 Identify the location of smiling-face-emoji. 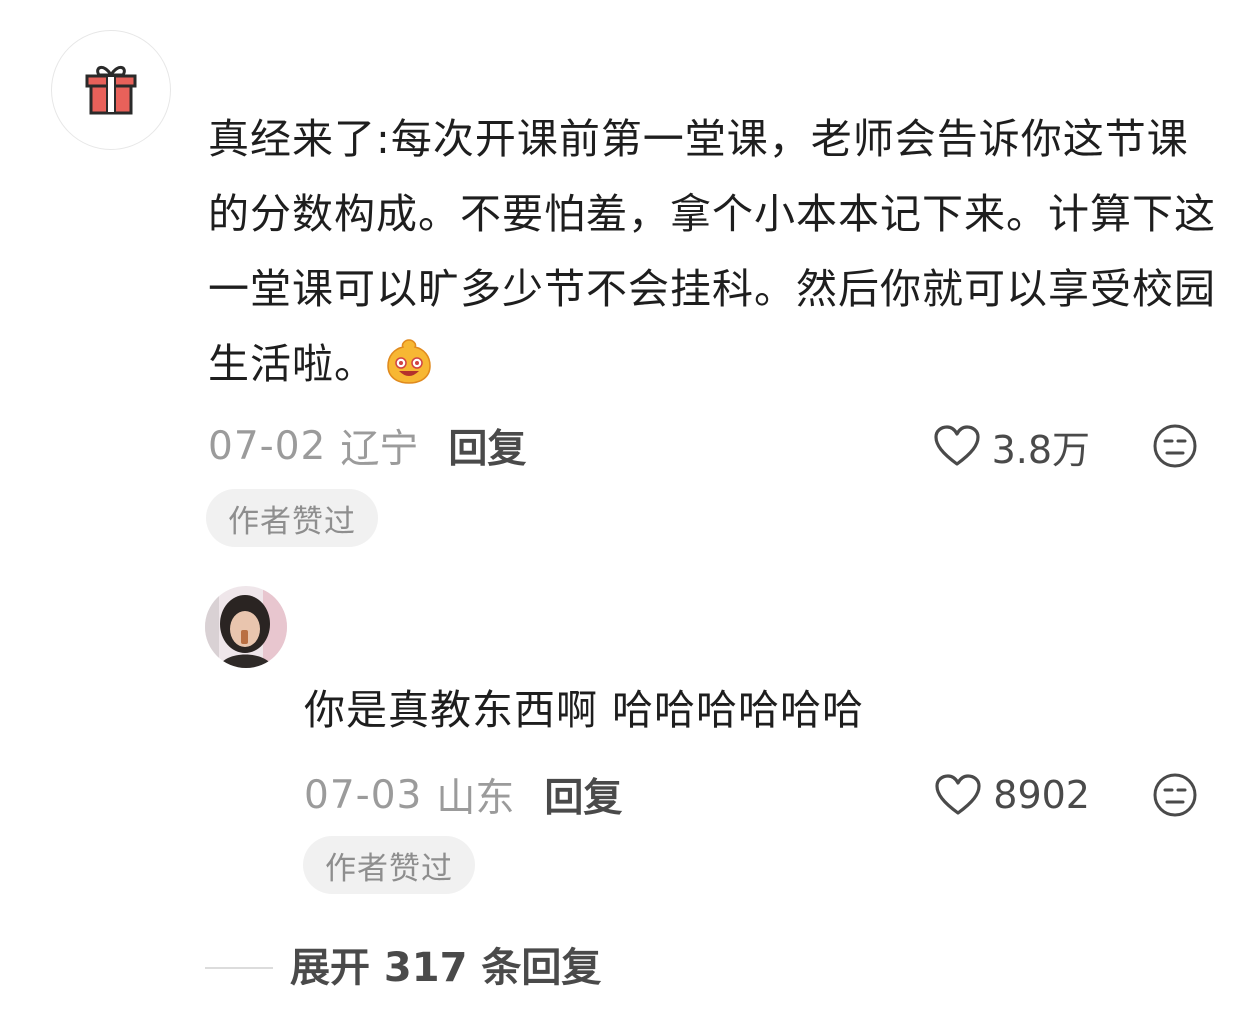
(409, 361).